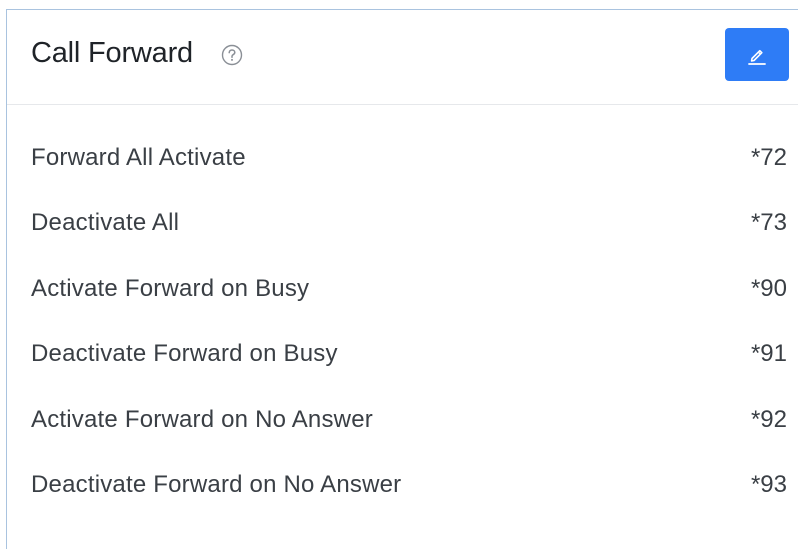 This screenshot has width=798, height=549. Describe the element at coordinates (768, 419) in the screenshot. I see `feature-code: *92` at that location.